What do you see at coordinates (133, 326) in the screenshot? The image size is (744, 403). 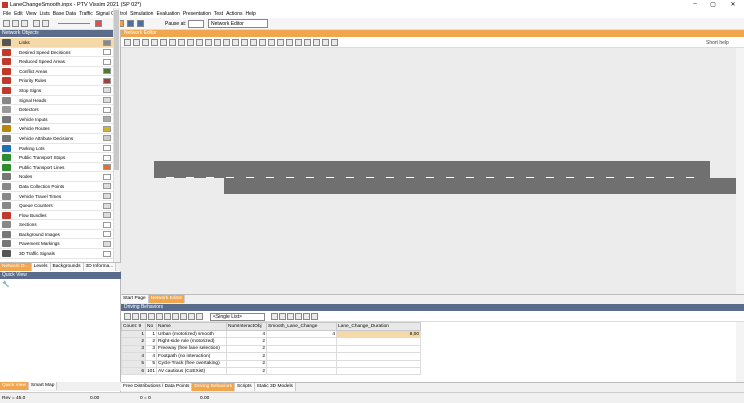 I see `column-header-0: Count: 9` at bounding box center [133, 326].